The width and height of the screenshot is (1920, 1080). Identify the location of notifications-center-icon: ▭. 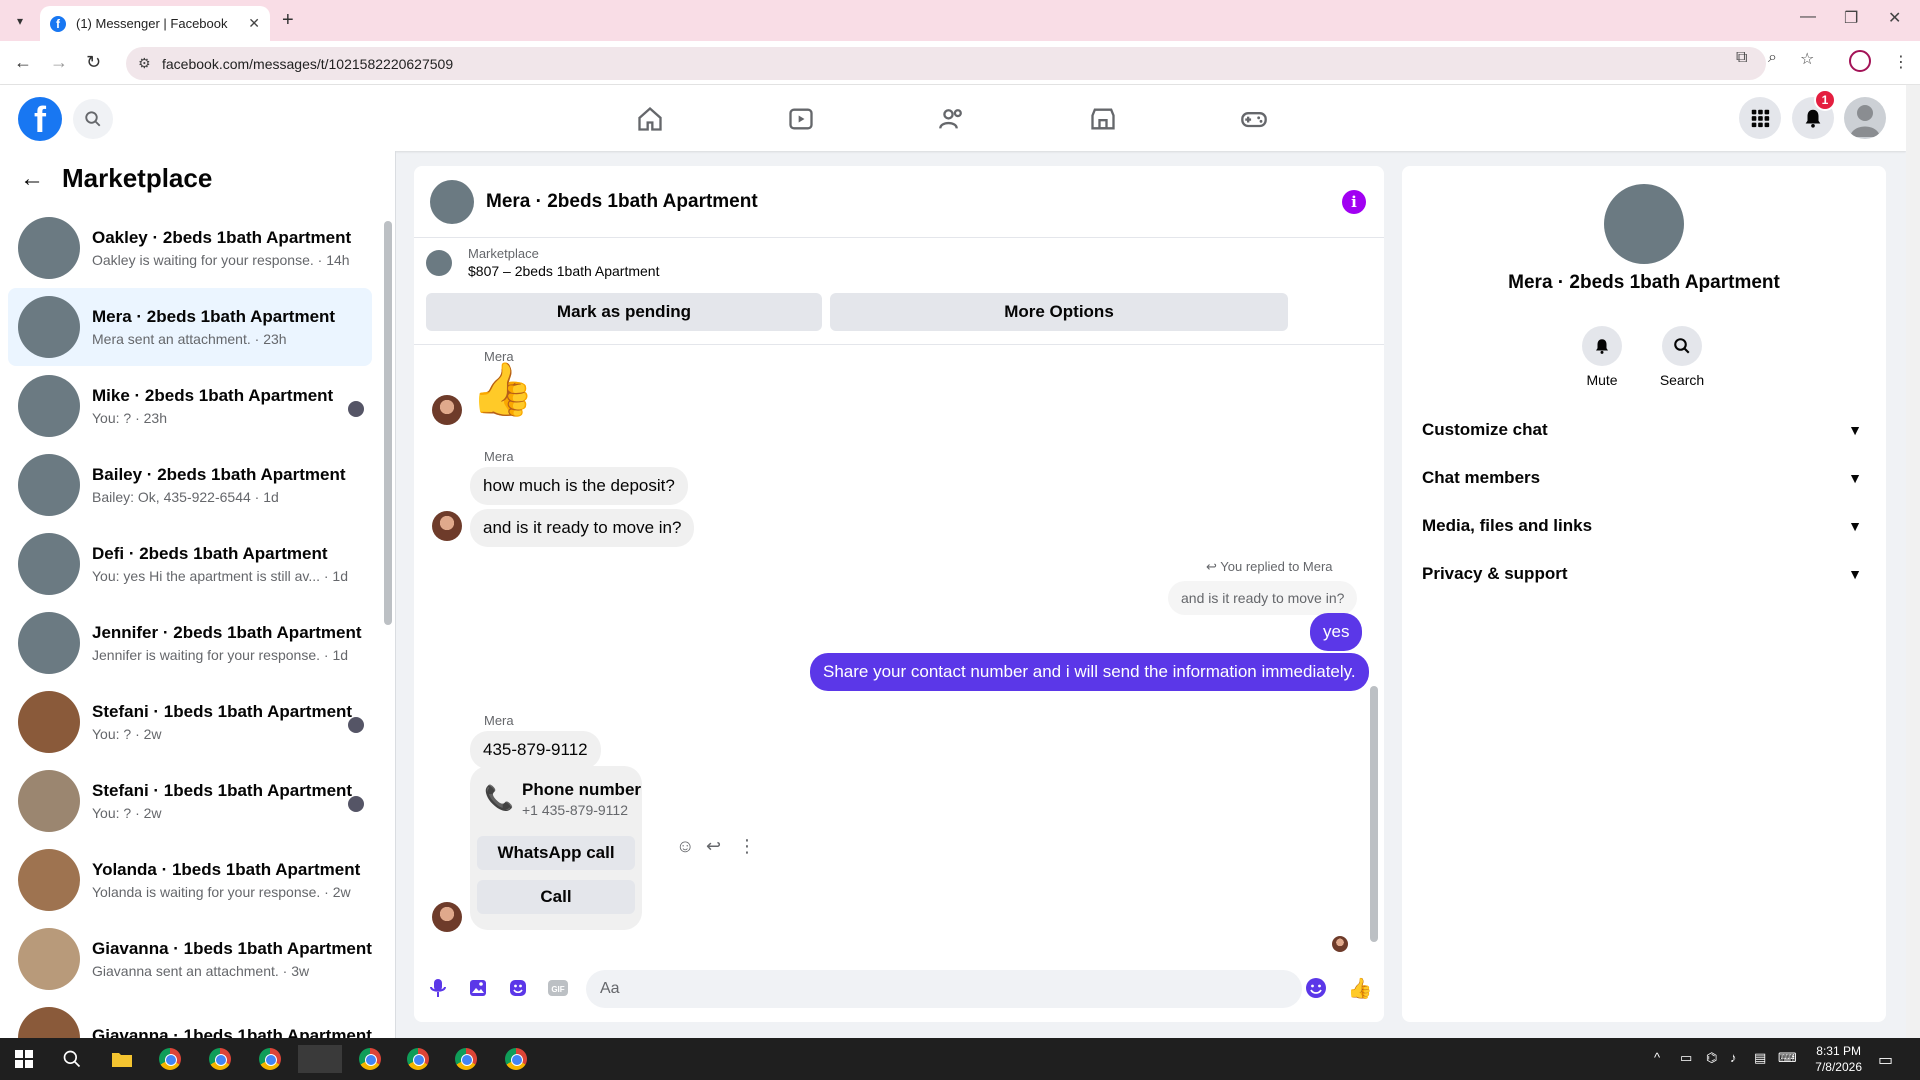
(1885, 1060).